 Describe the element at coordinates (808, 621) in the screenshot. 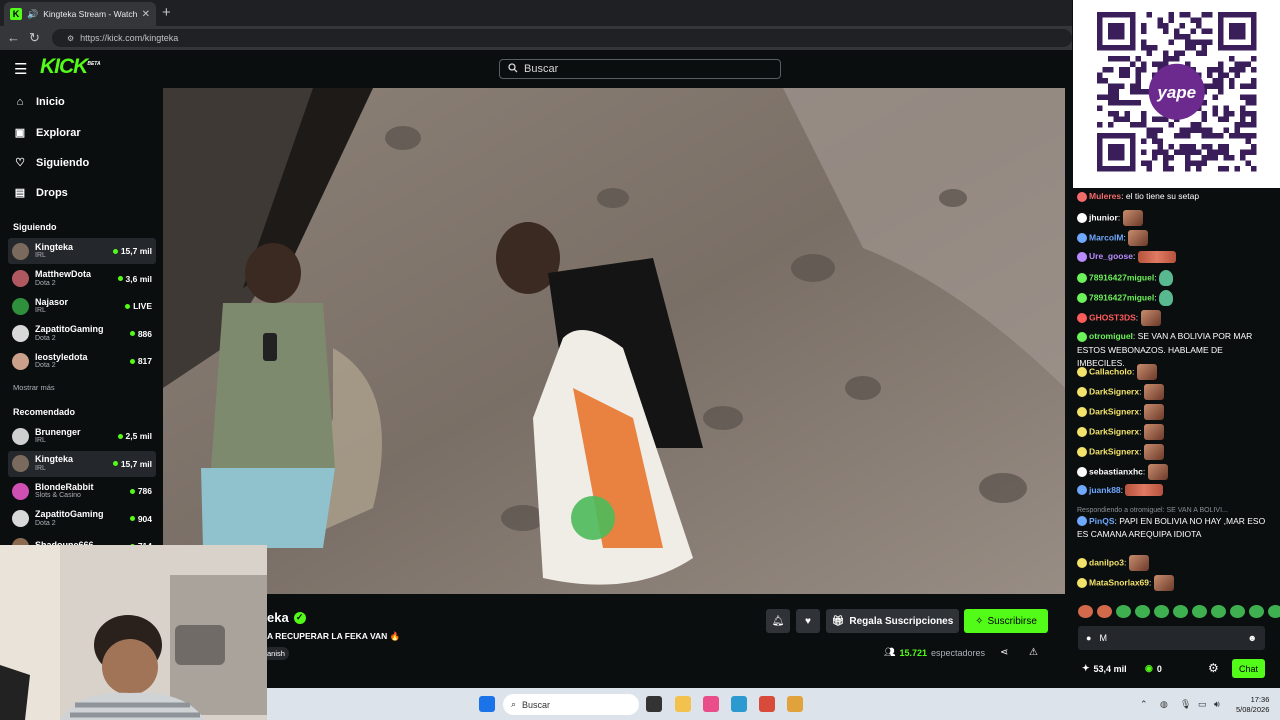

I see `follow-button: ♥` at that location.